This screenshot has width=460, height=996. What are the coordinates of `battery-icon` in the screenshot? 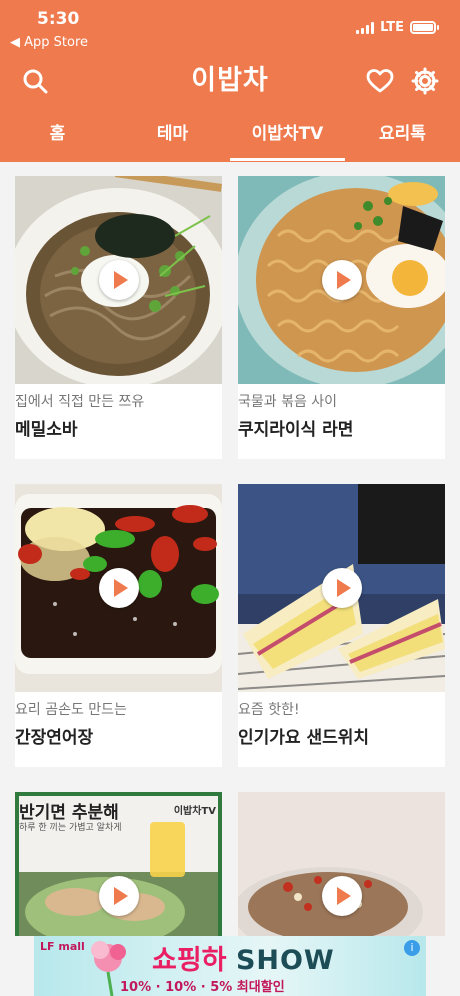 It's located at (424, 27).